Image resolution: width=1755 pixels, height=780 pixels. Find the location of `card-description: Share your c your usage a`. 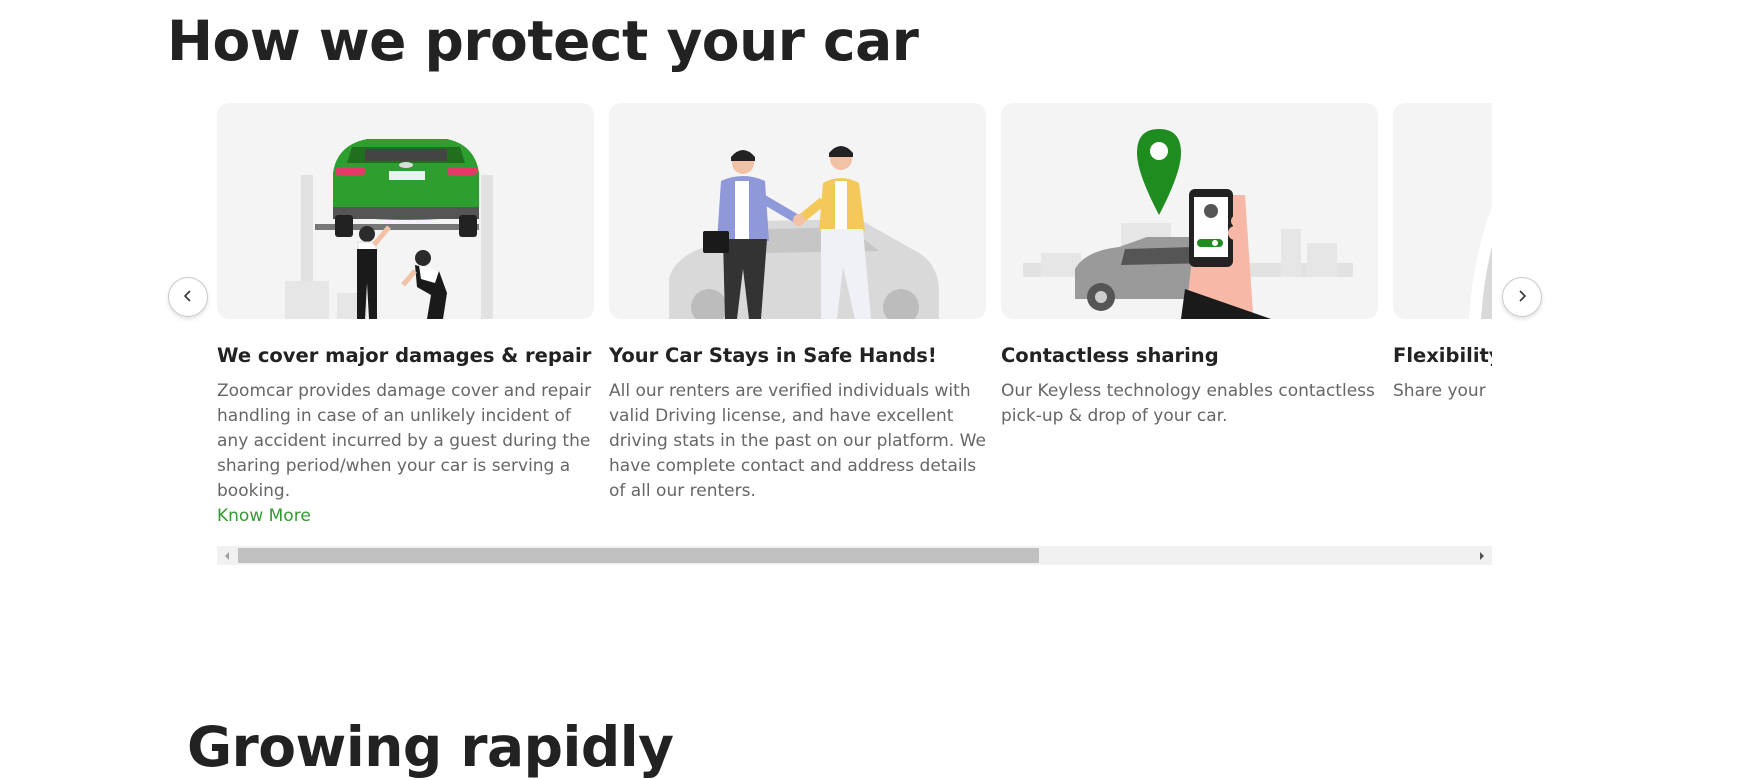

card-description: Share your c your usage a is located at coordinates (1442, 391).